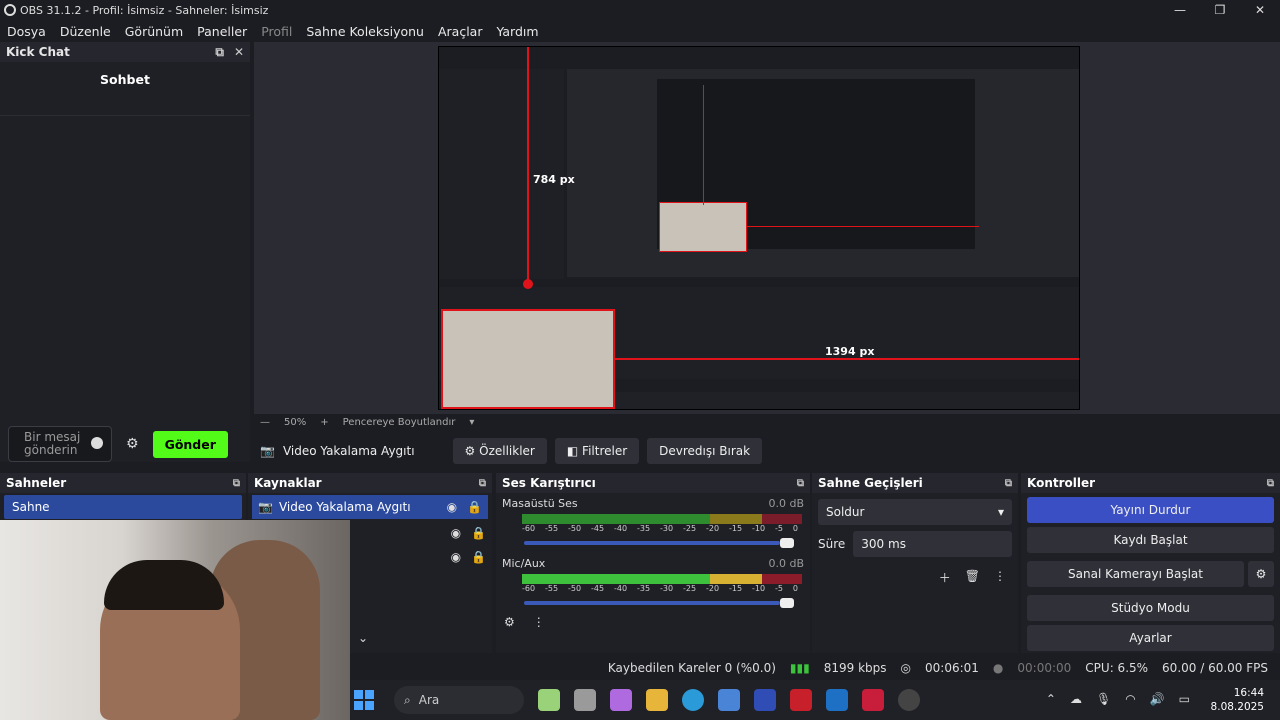 This screenshot has height=720, width=1280. Describe the element at coordinates (572, 451) in the screenshot. I see `filter-icon: ◧` at that location.